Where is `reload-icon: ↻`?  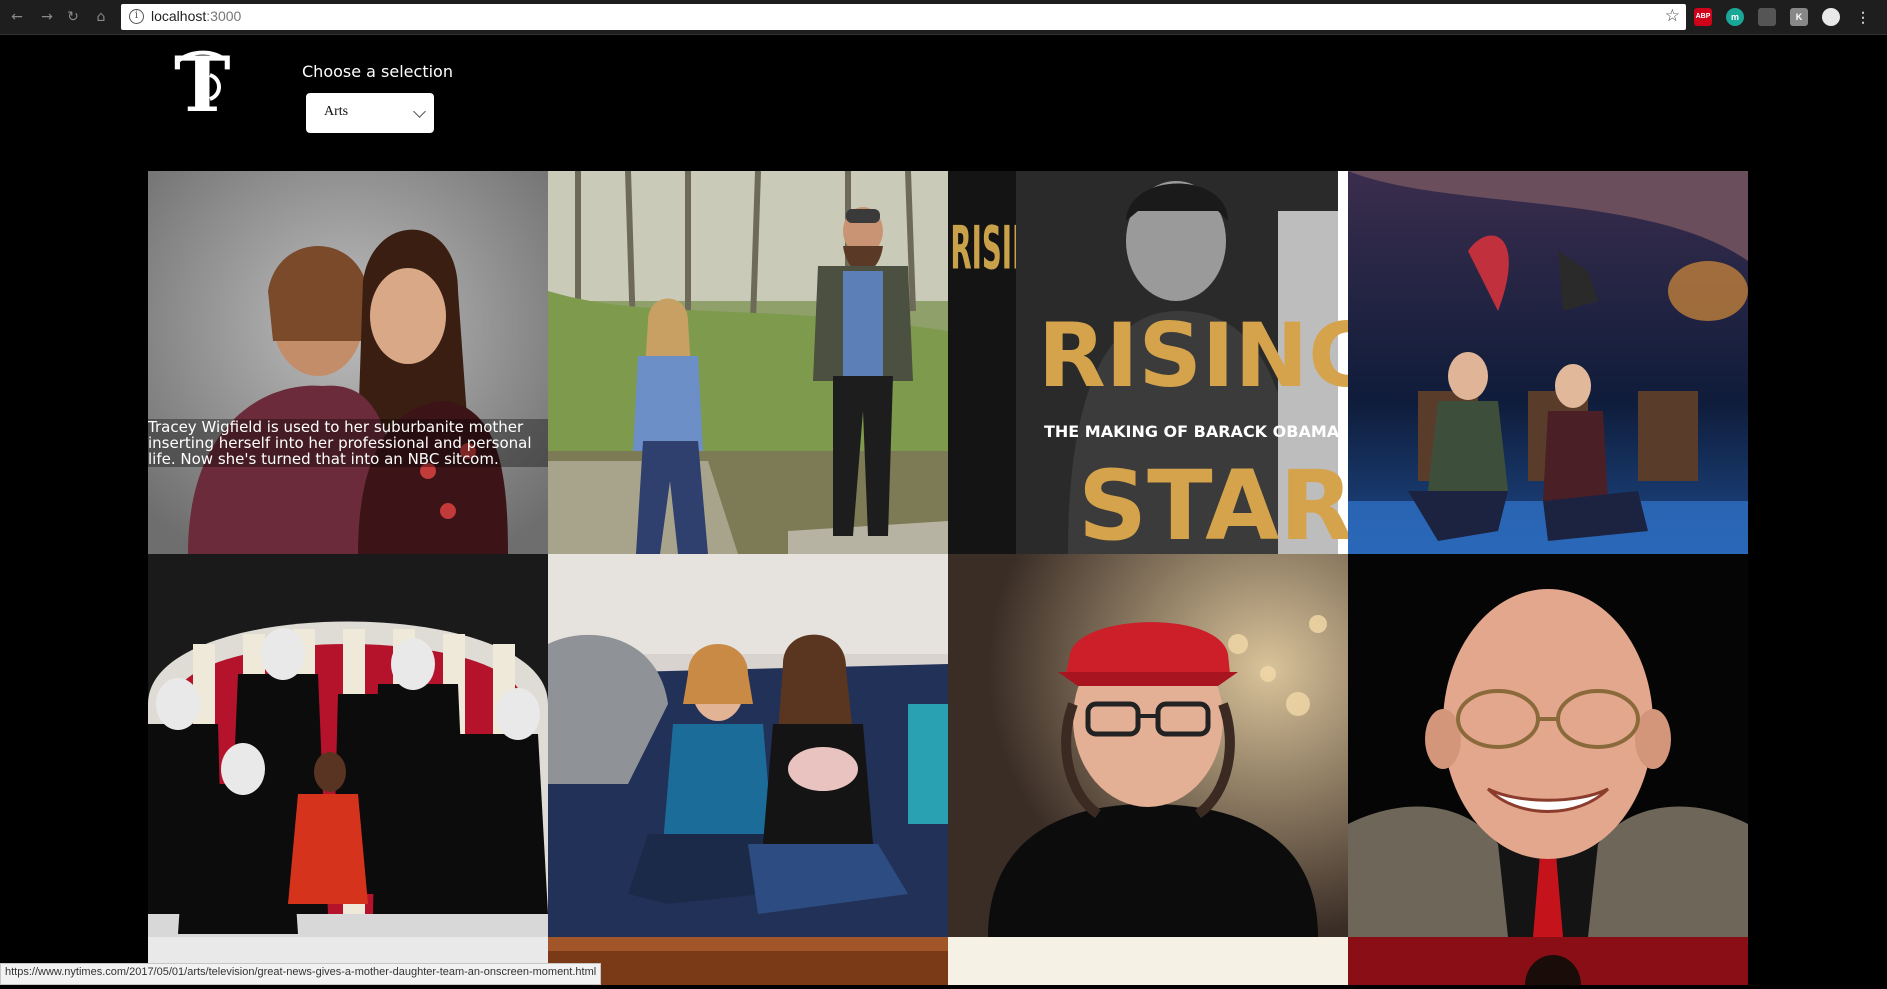 reload-icon: ↻ is located at coordinates (73, 17).